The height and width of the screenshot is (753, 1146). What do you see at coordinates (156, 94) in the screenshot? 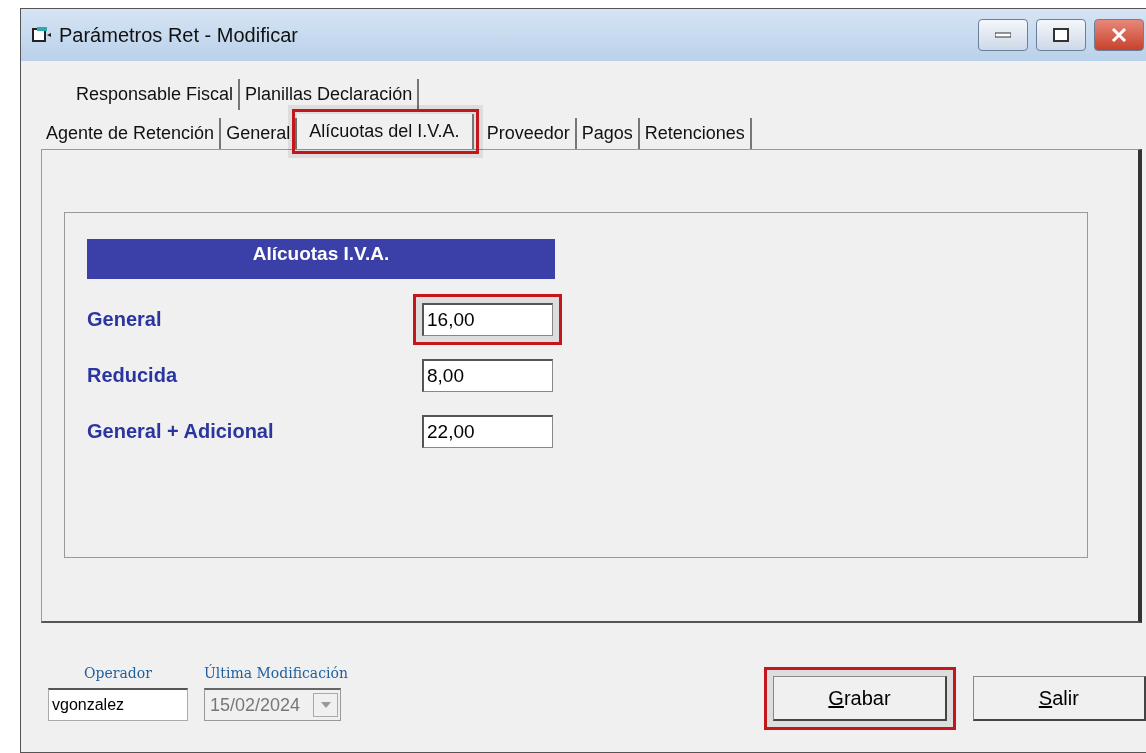
I see `tab: Responsable Fiscal` at bounding box center [156, 94].